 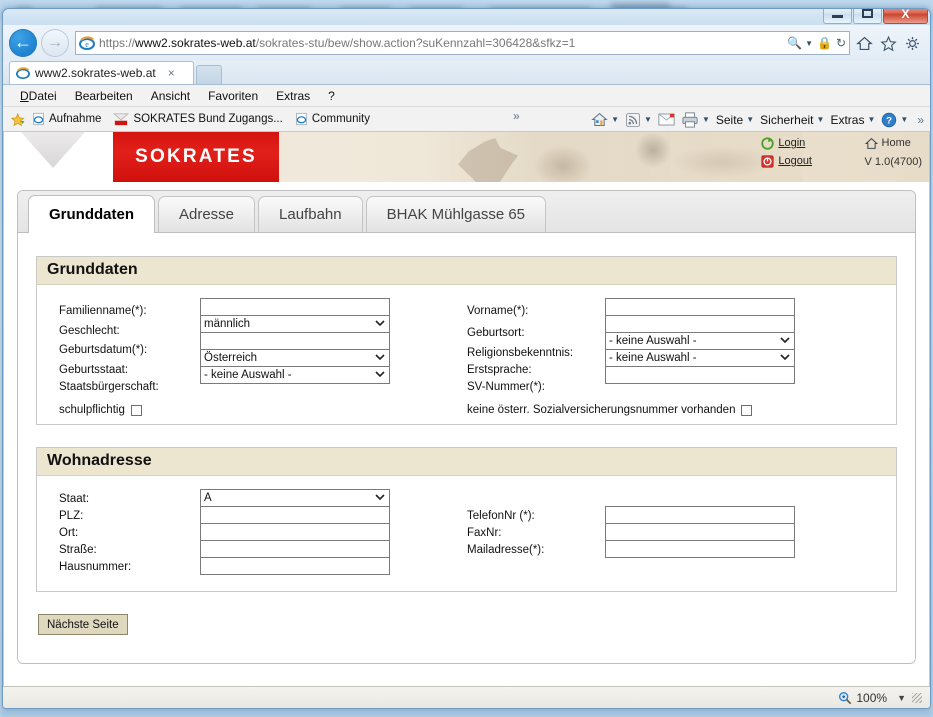 What do you see at coordinates (605, 119) in the screenshot?
I see `home-icon: ▼` at bounding box center [605, 119].